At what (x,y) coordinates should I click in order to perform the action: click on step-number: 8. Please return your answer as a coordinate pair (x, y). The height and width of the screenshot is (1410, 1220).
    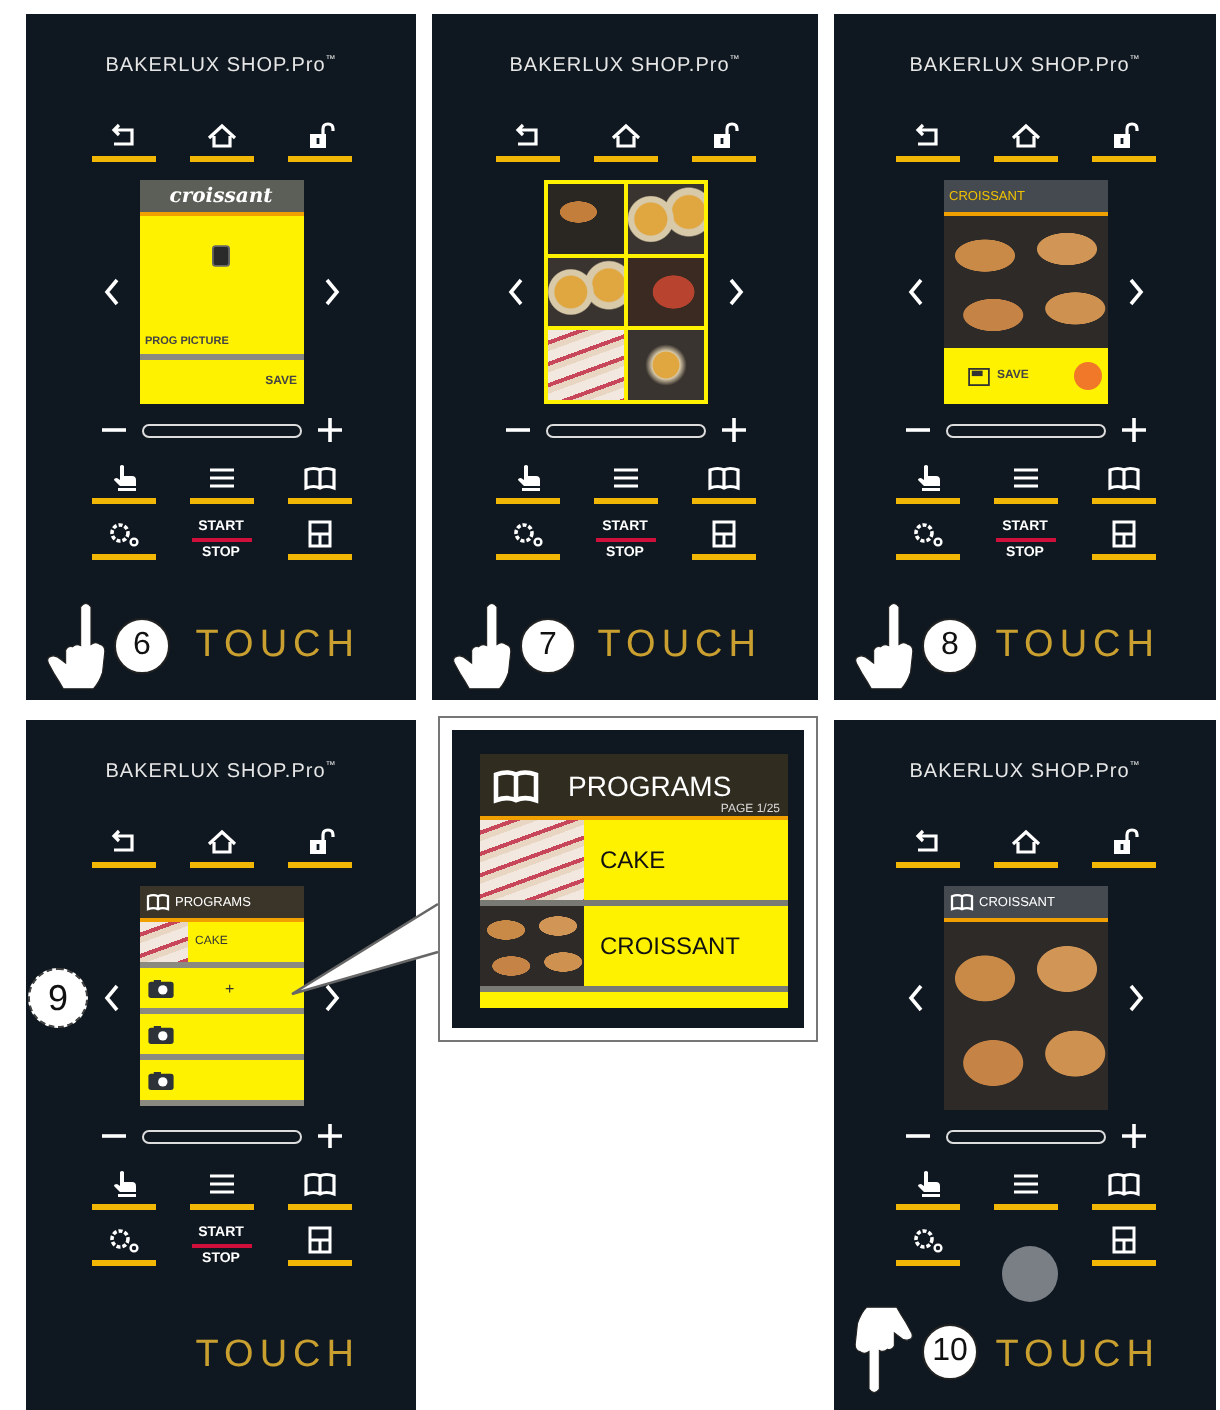
    Looking at the image, I should click on (950, 646).